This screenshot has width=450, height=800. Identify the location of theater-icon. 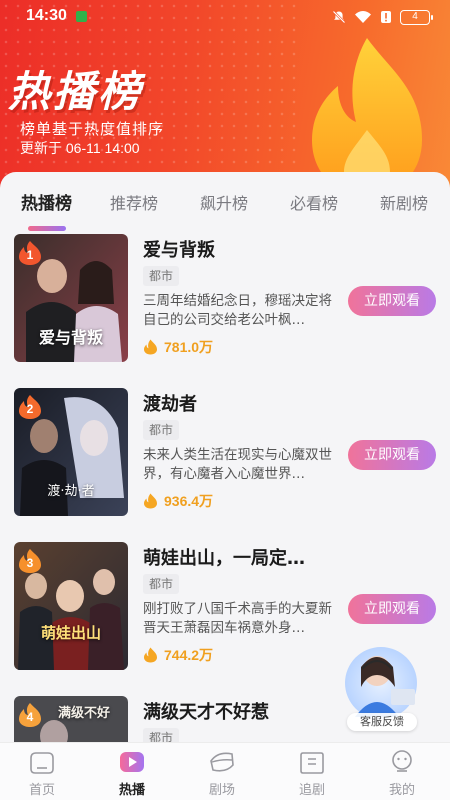
(222, 762).